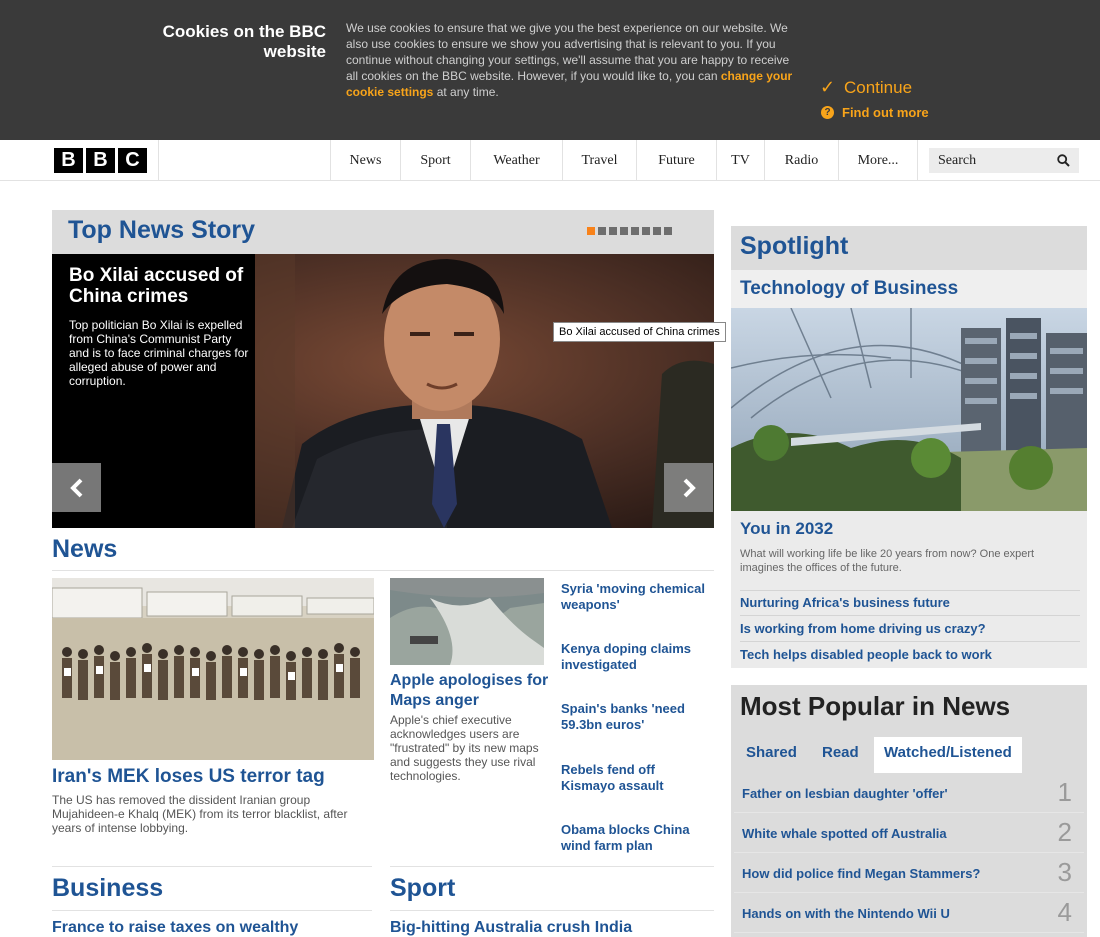 This screenshot has width=1100, height=937. I want to click on list-item: White whale spotted off Australia 2, so click(909, 833).